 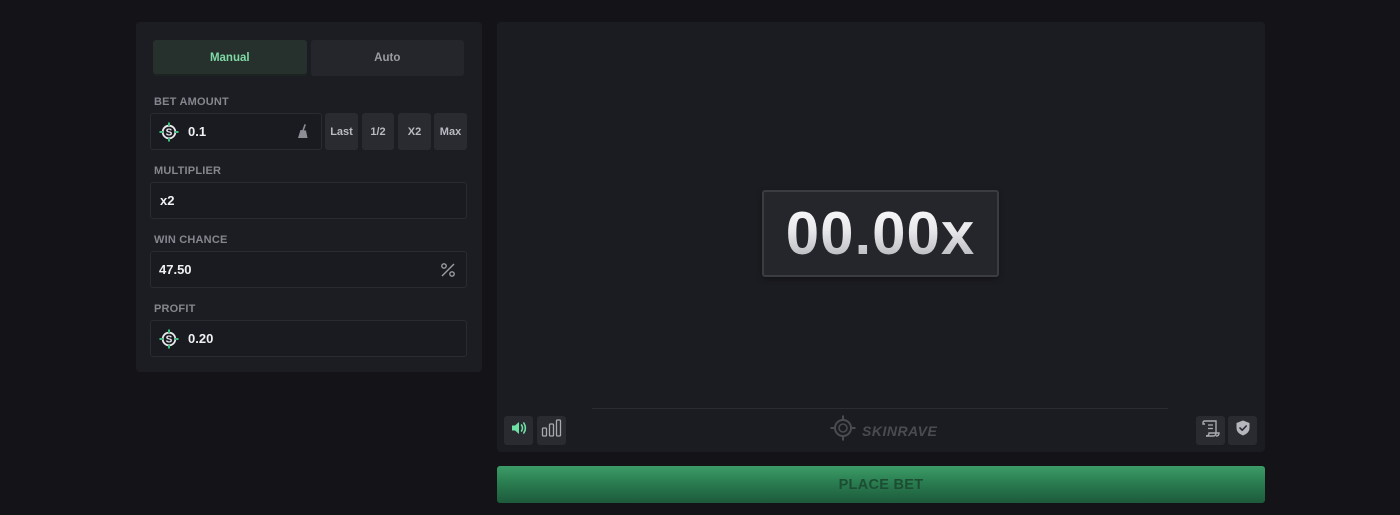 I want to click on brand-logo: SKINRAVE, so click(x=884, y=430).